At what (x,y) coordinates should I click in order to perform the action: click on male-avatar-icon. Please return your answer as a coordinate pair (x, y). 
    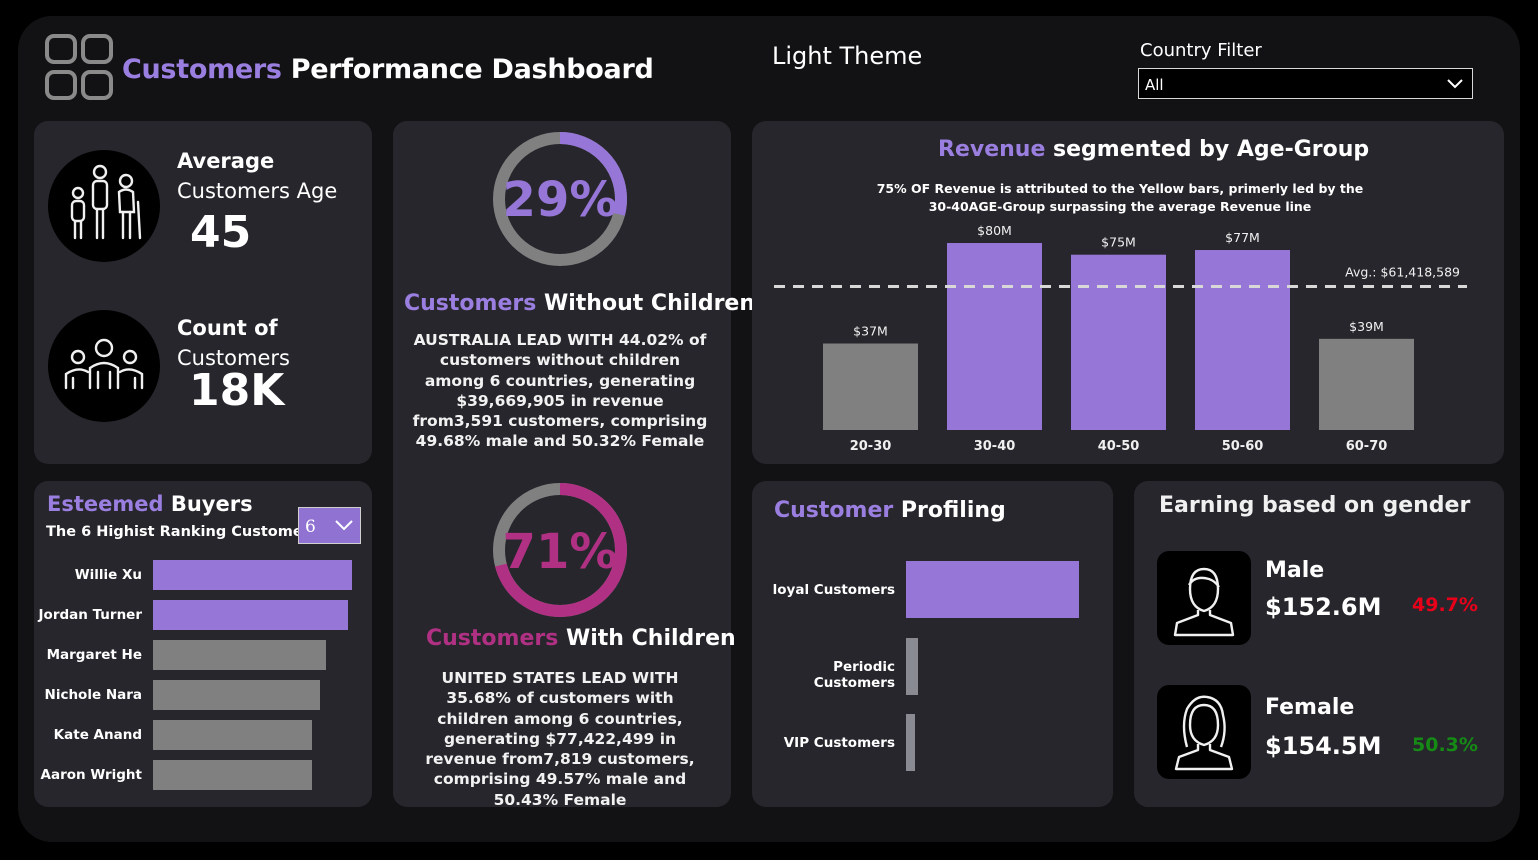
    Looking at the image, I should click on (1204, 602).